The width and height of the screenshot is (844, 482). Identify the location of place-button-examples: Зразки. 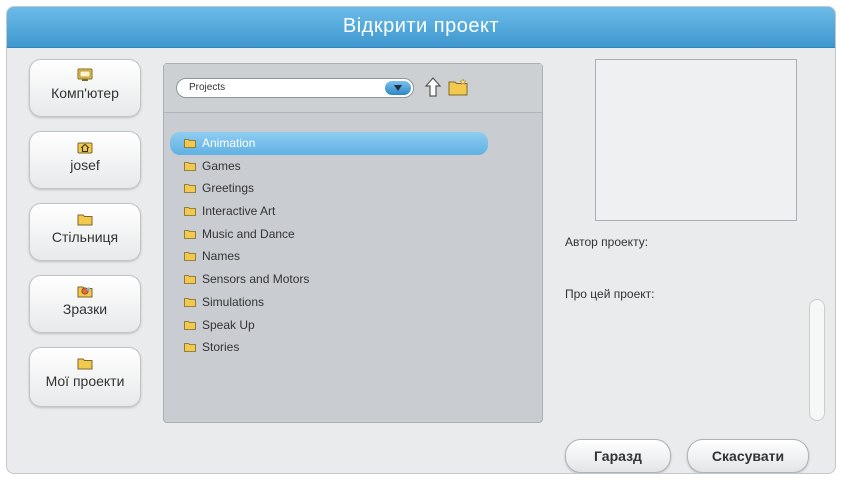
(85, 304).